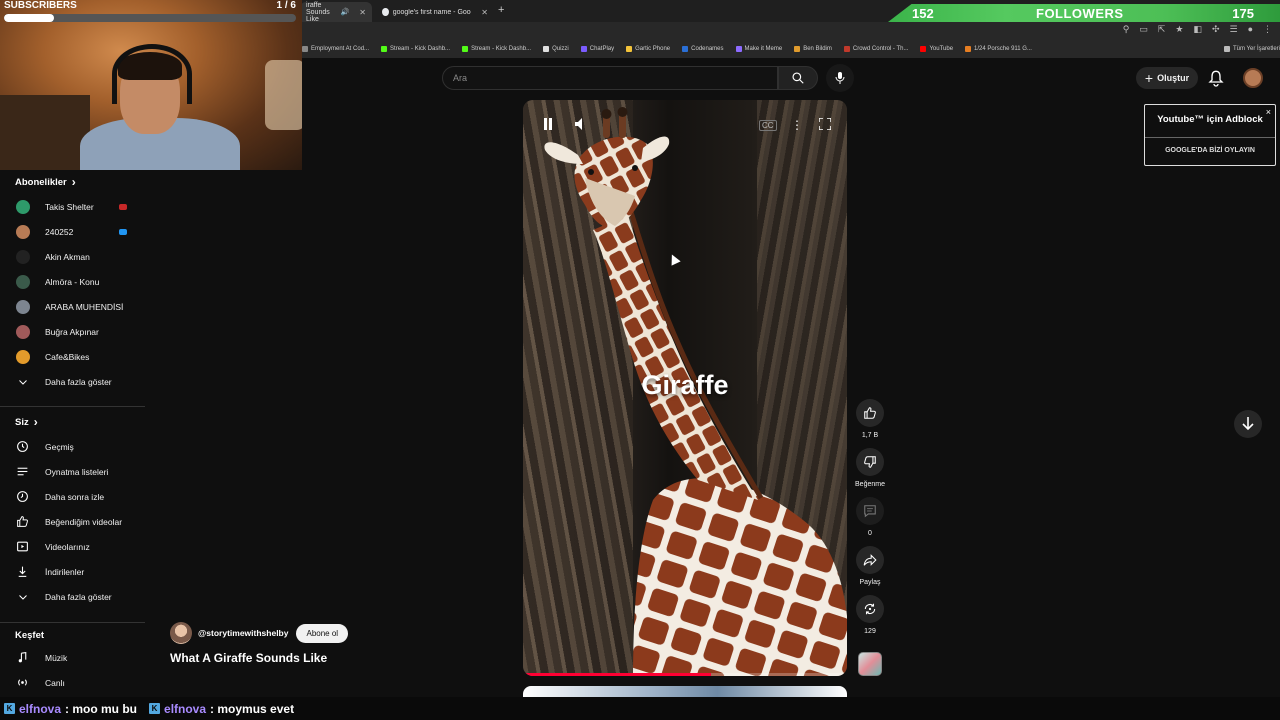 This screenshot has height=720, width=1280. What do you see at coordinates (73, 182) in the screenshot?
I see `chevron-right-icon: ›` at bounding box center [73, 182].